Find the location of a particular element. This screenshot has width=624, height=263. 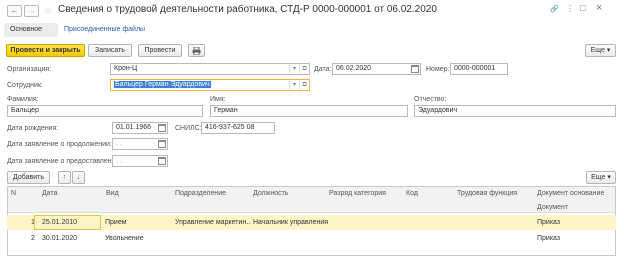

print-button is located at coordinates (196, 50).